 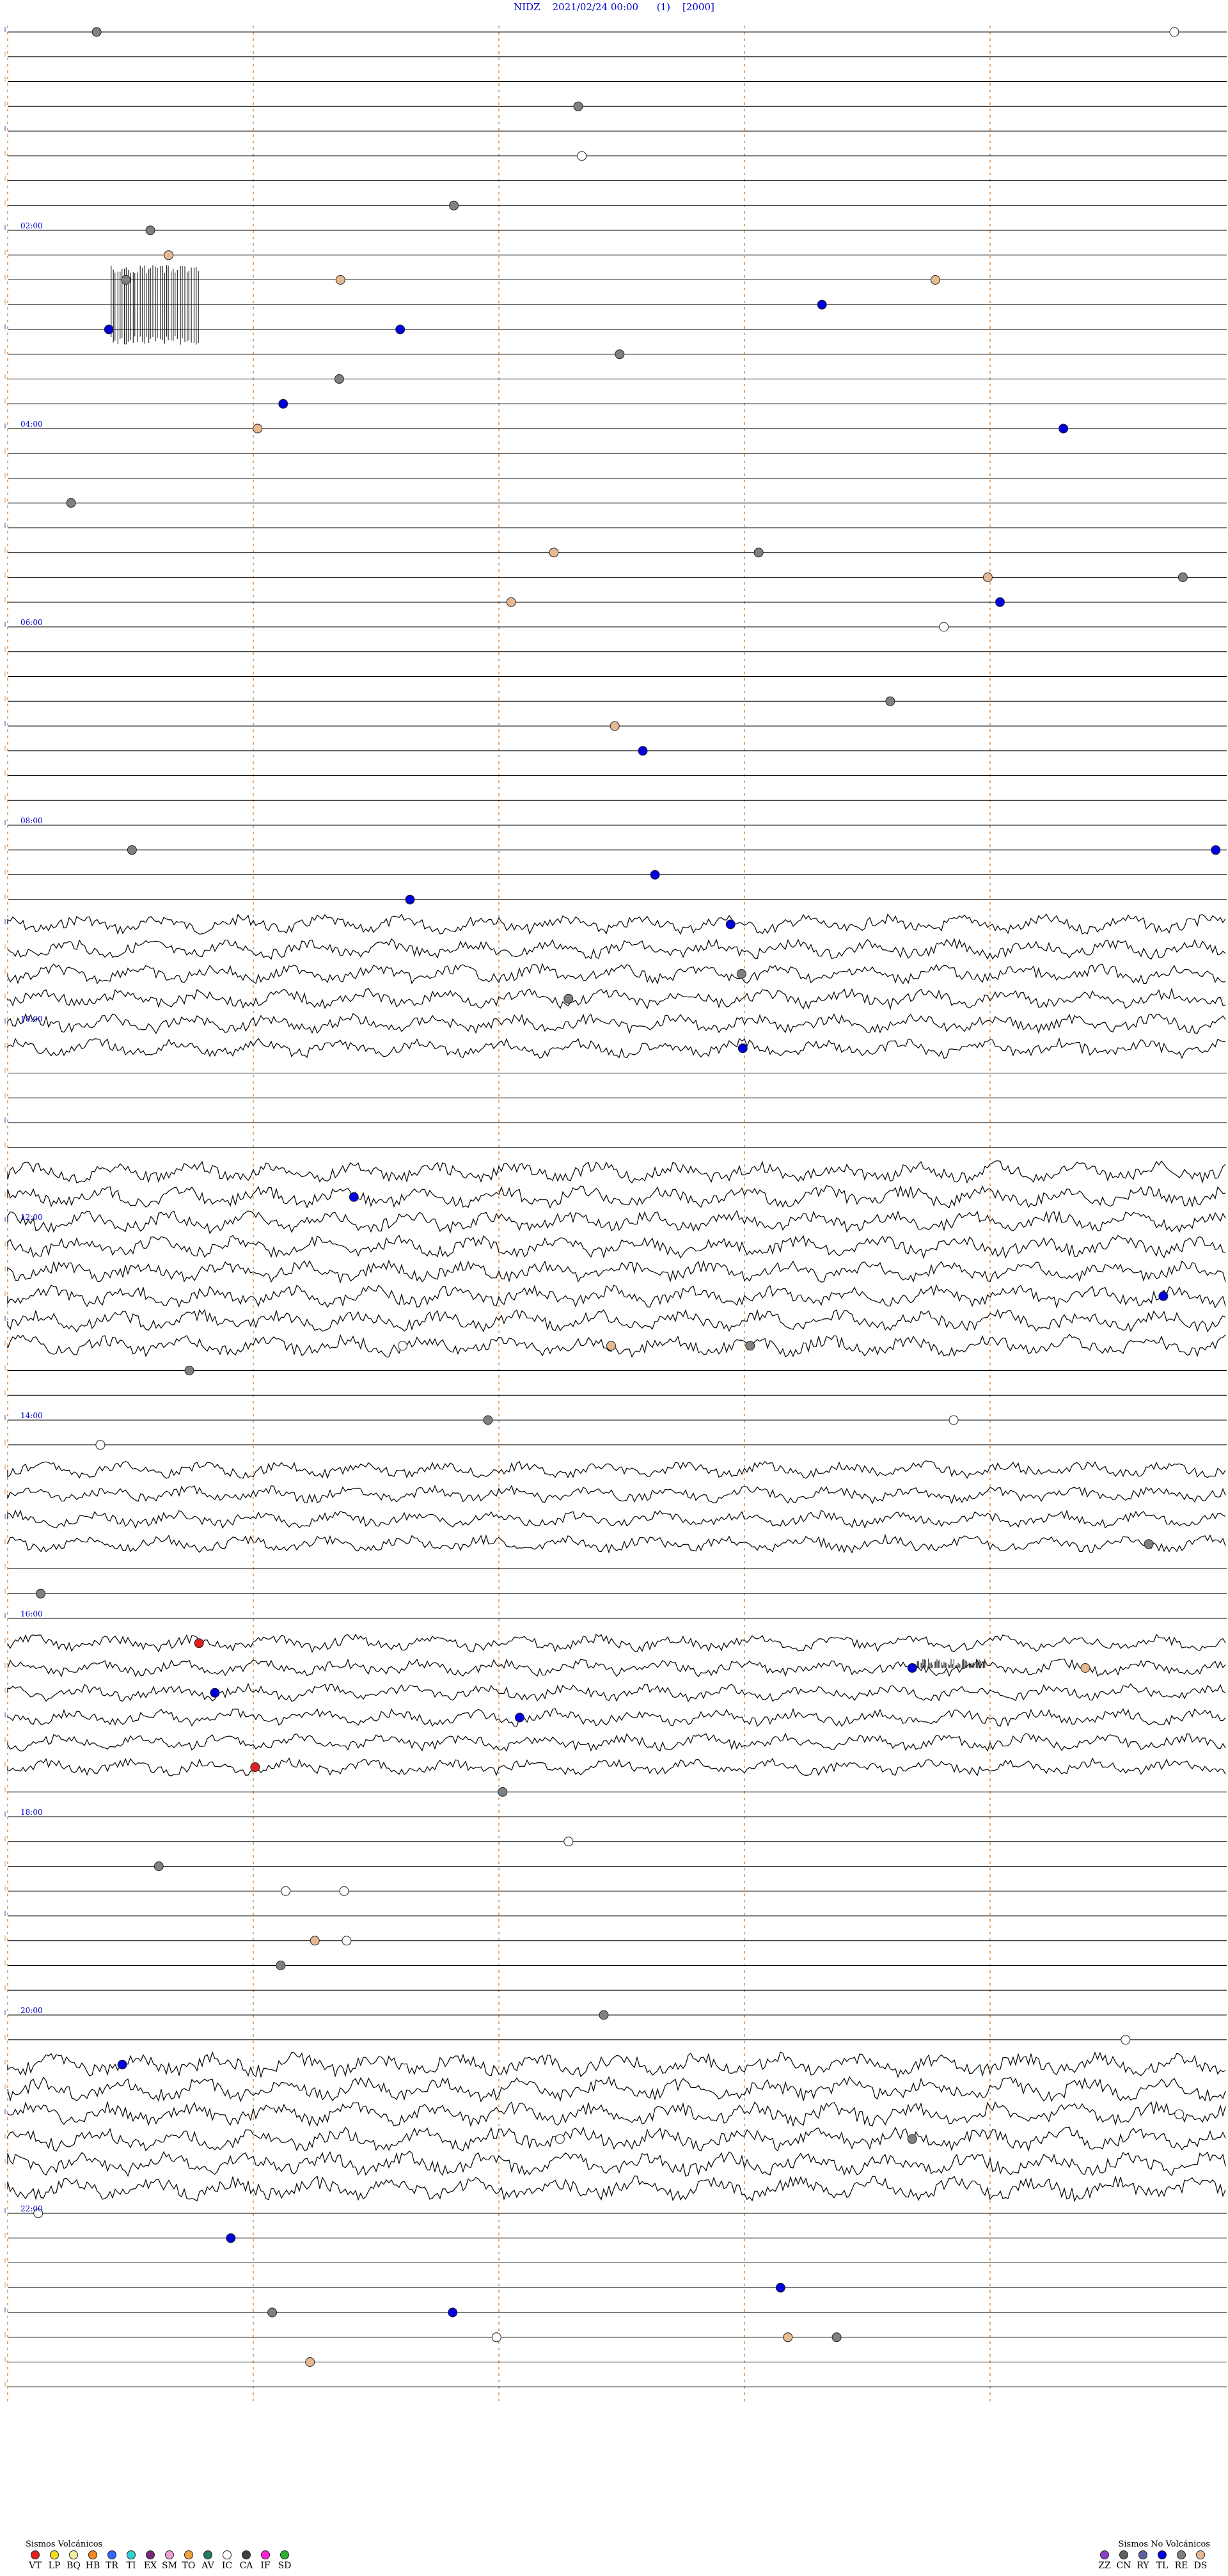 I want to click on legend-item: HB, so click(x=92, y=2560).